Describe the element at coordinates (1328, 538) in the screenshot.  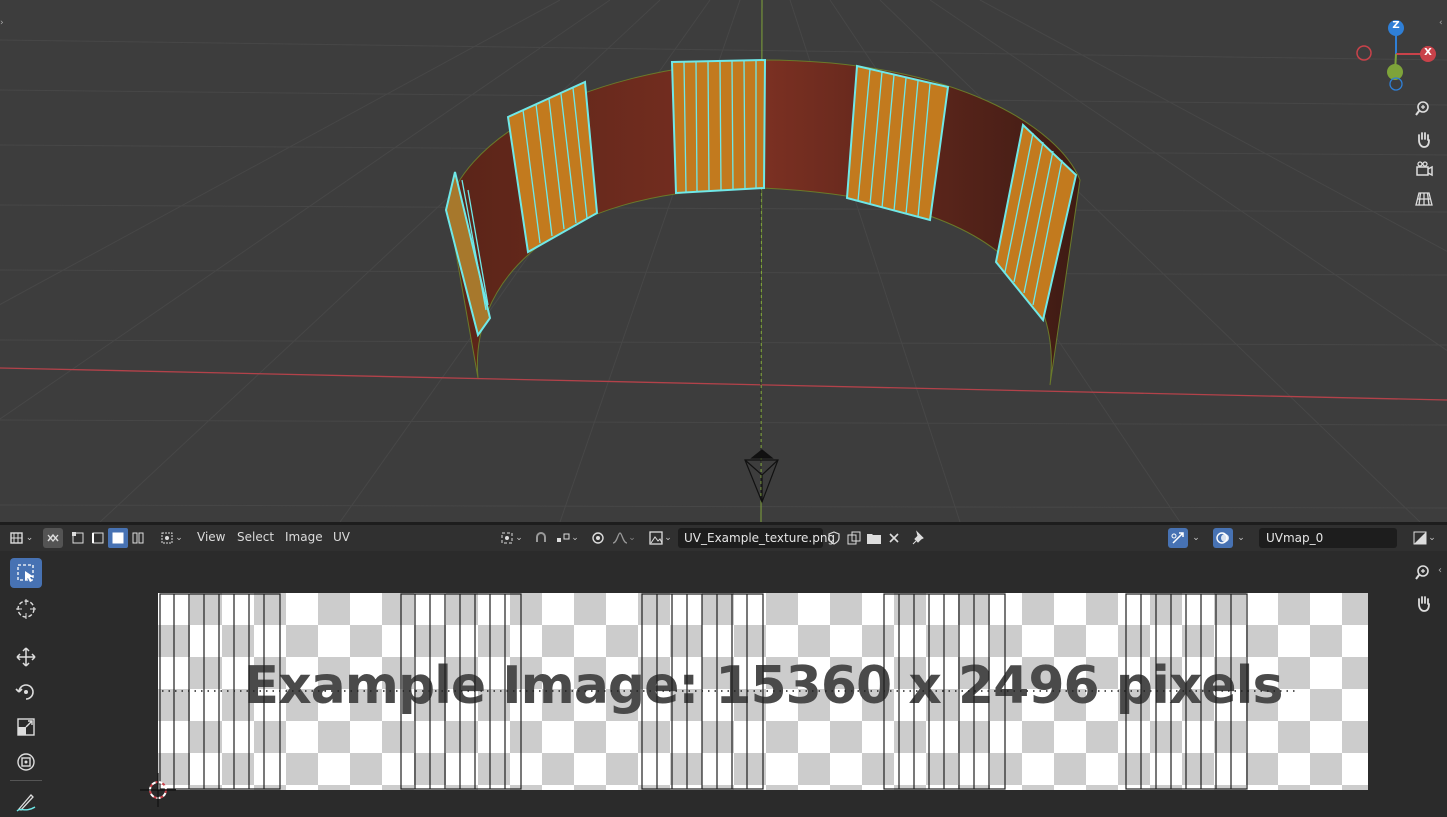
I see `uv-map-field: UVmap_0` at that location.